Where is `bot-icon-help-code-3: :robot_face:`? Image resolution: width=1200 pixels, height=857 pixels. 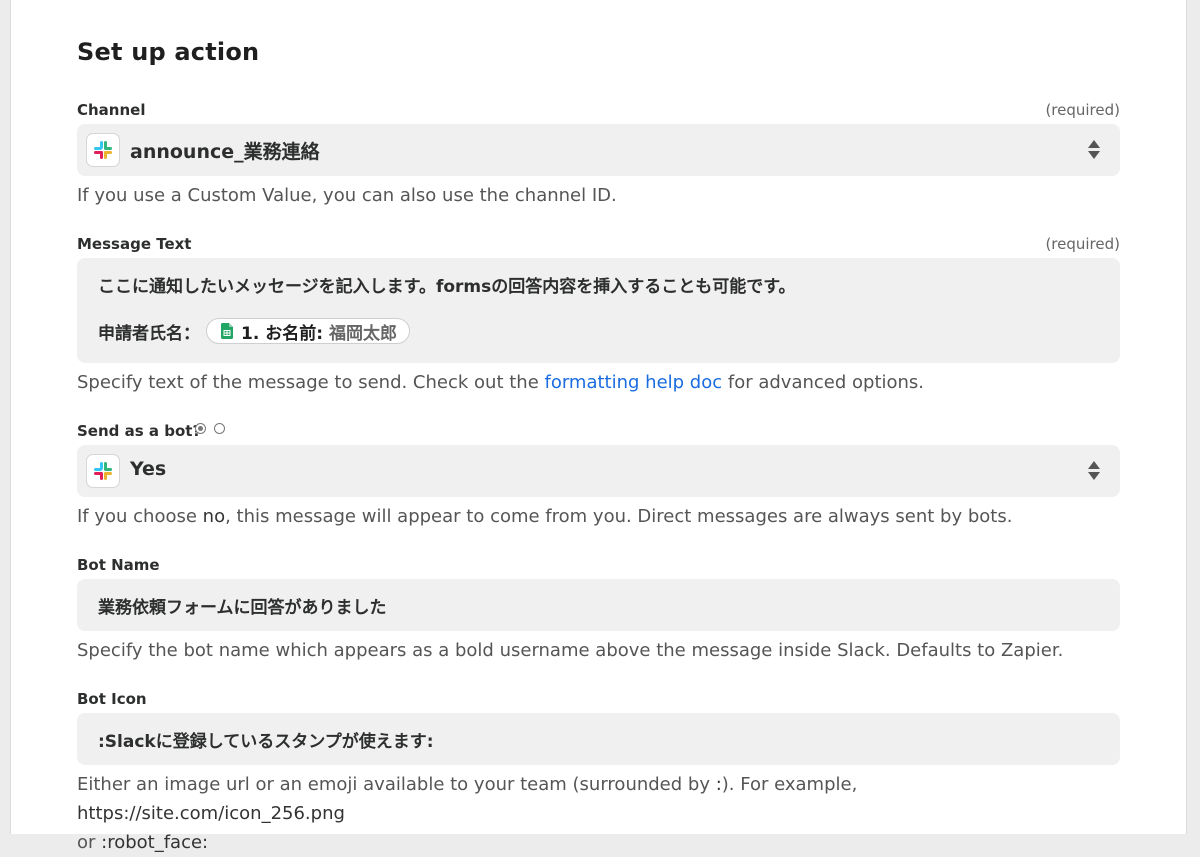 bot-icon-help-code-3: :robot_face: is located at coordinates (155, 842).